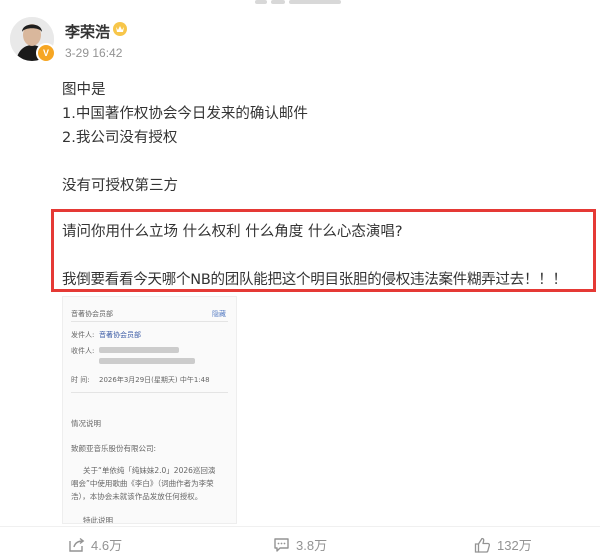  I want to click on doc-header-left: 音著协会员部, so click(92, 314).